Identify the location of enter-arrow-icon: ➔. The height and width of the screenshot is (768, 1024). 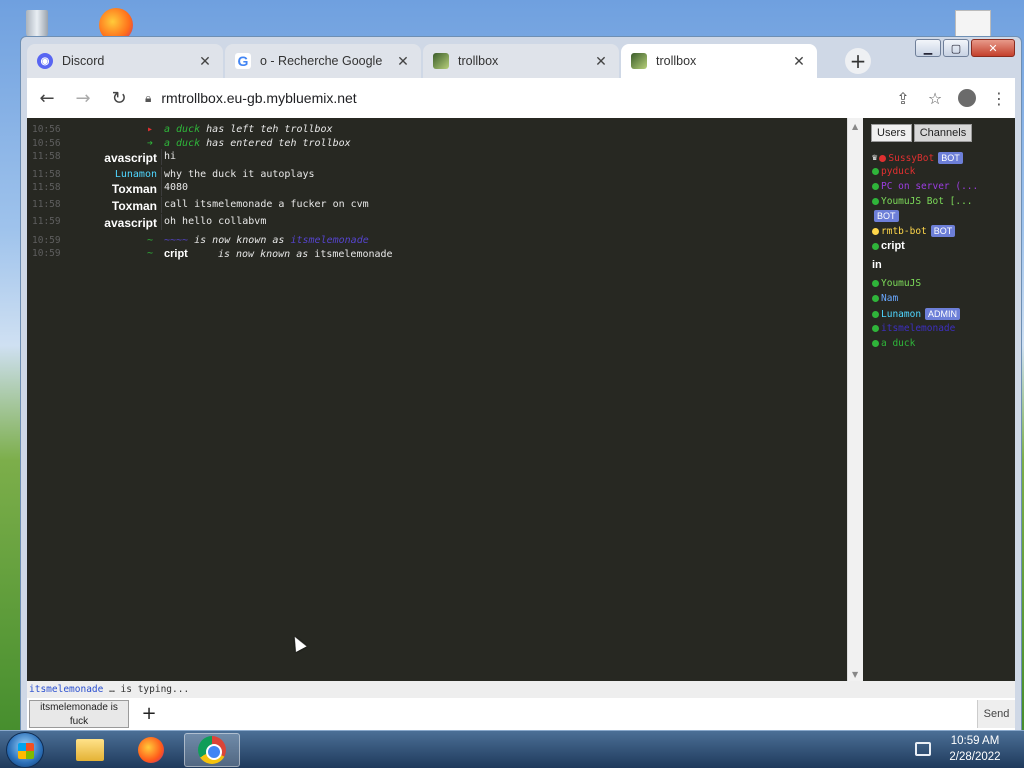
(150, 143).